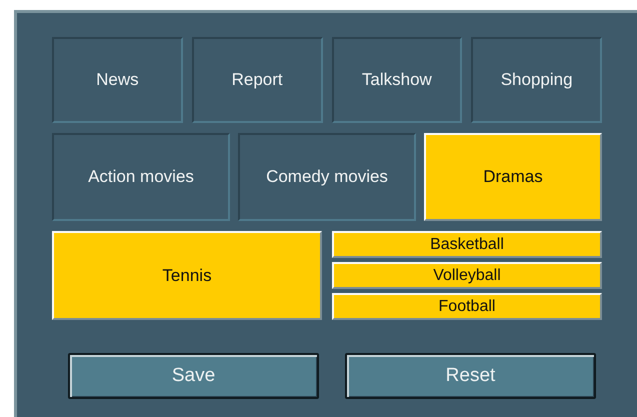 The width and height of the screenshot is (637, 417). What do you see at coordinates (513, 177) in the screenshot?
I see `category-tile: Dramas` at bounding box center [513, 177].